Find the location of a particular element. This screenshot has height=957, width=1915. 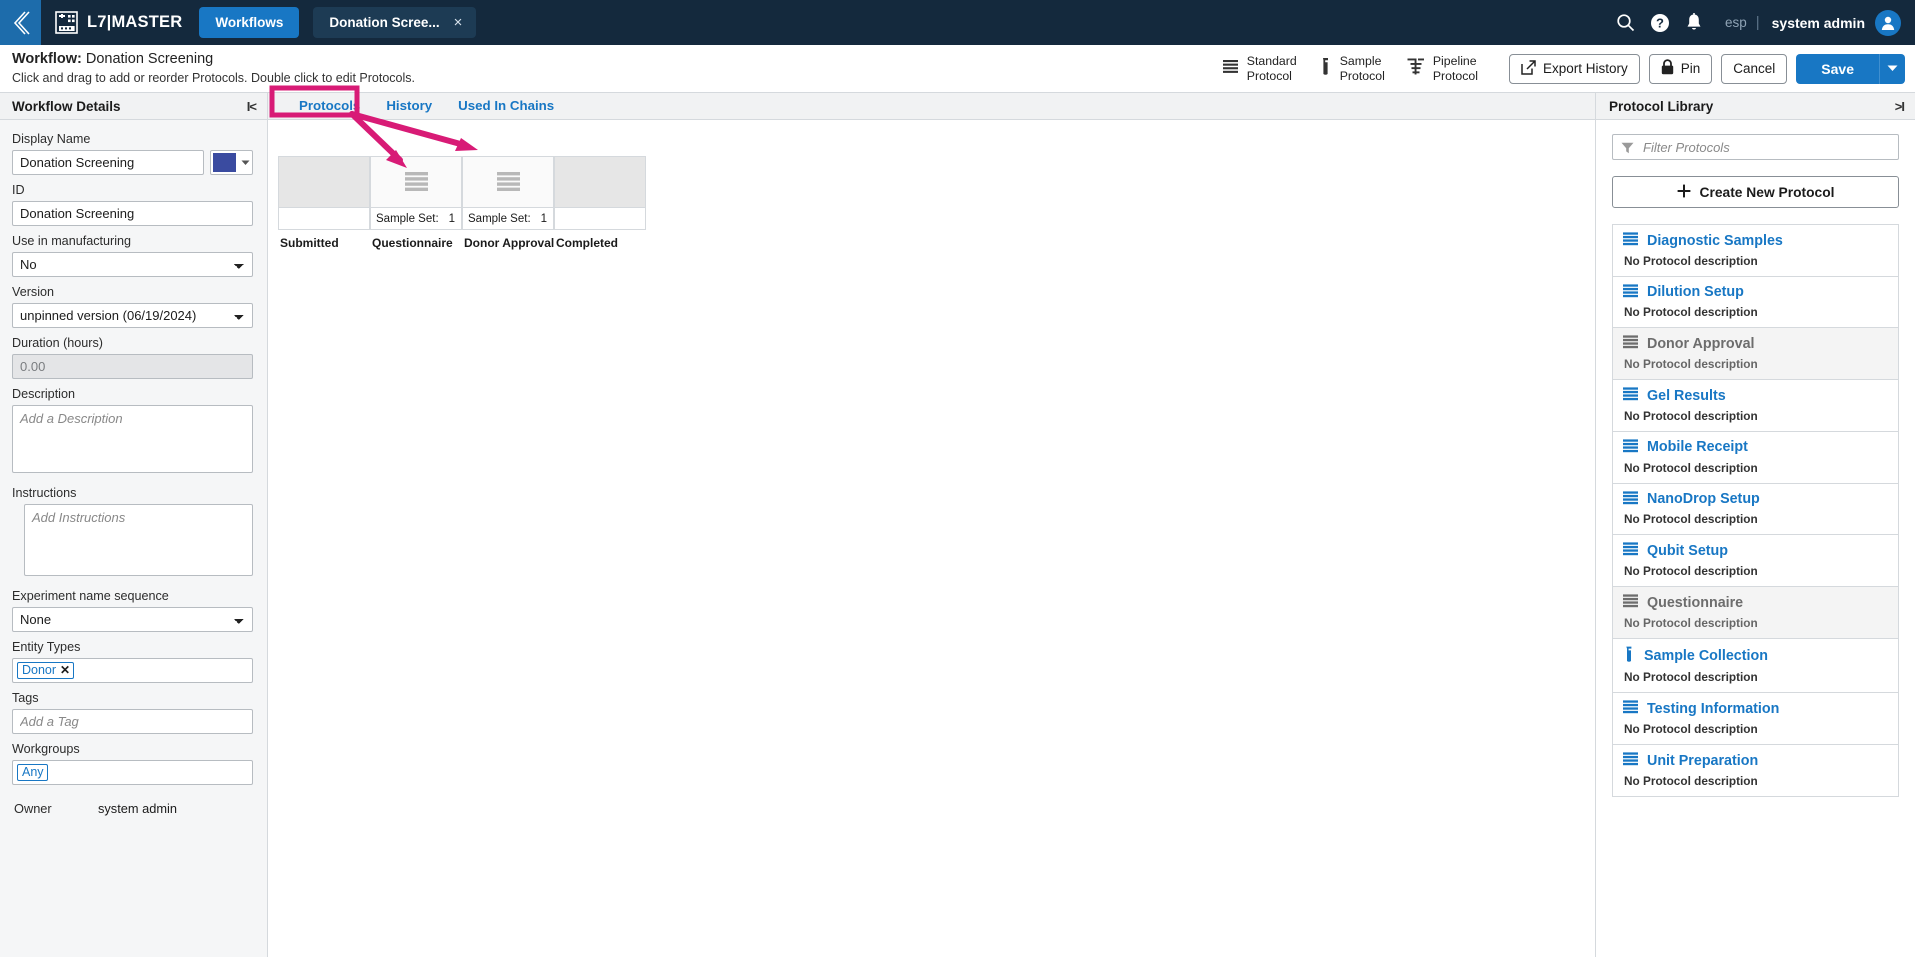

flow-node-donor-approval: Sample Set: 1 Donor Approval is located at coordinates (508, 203).